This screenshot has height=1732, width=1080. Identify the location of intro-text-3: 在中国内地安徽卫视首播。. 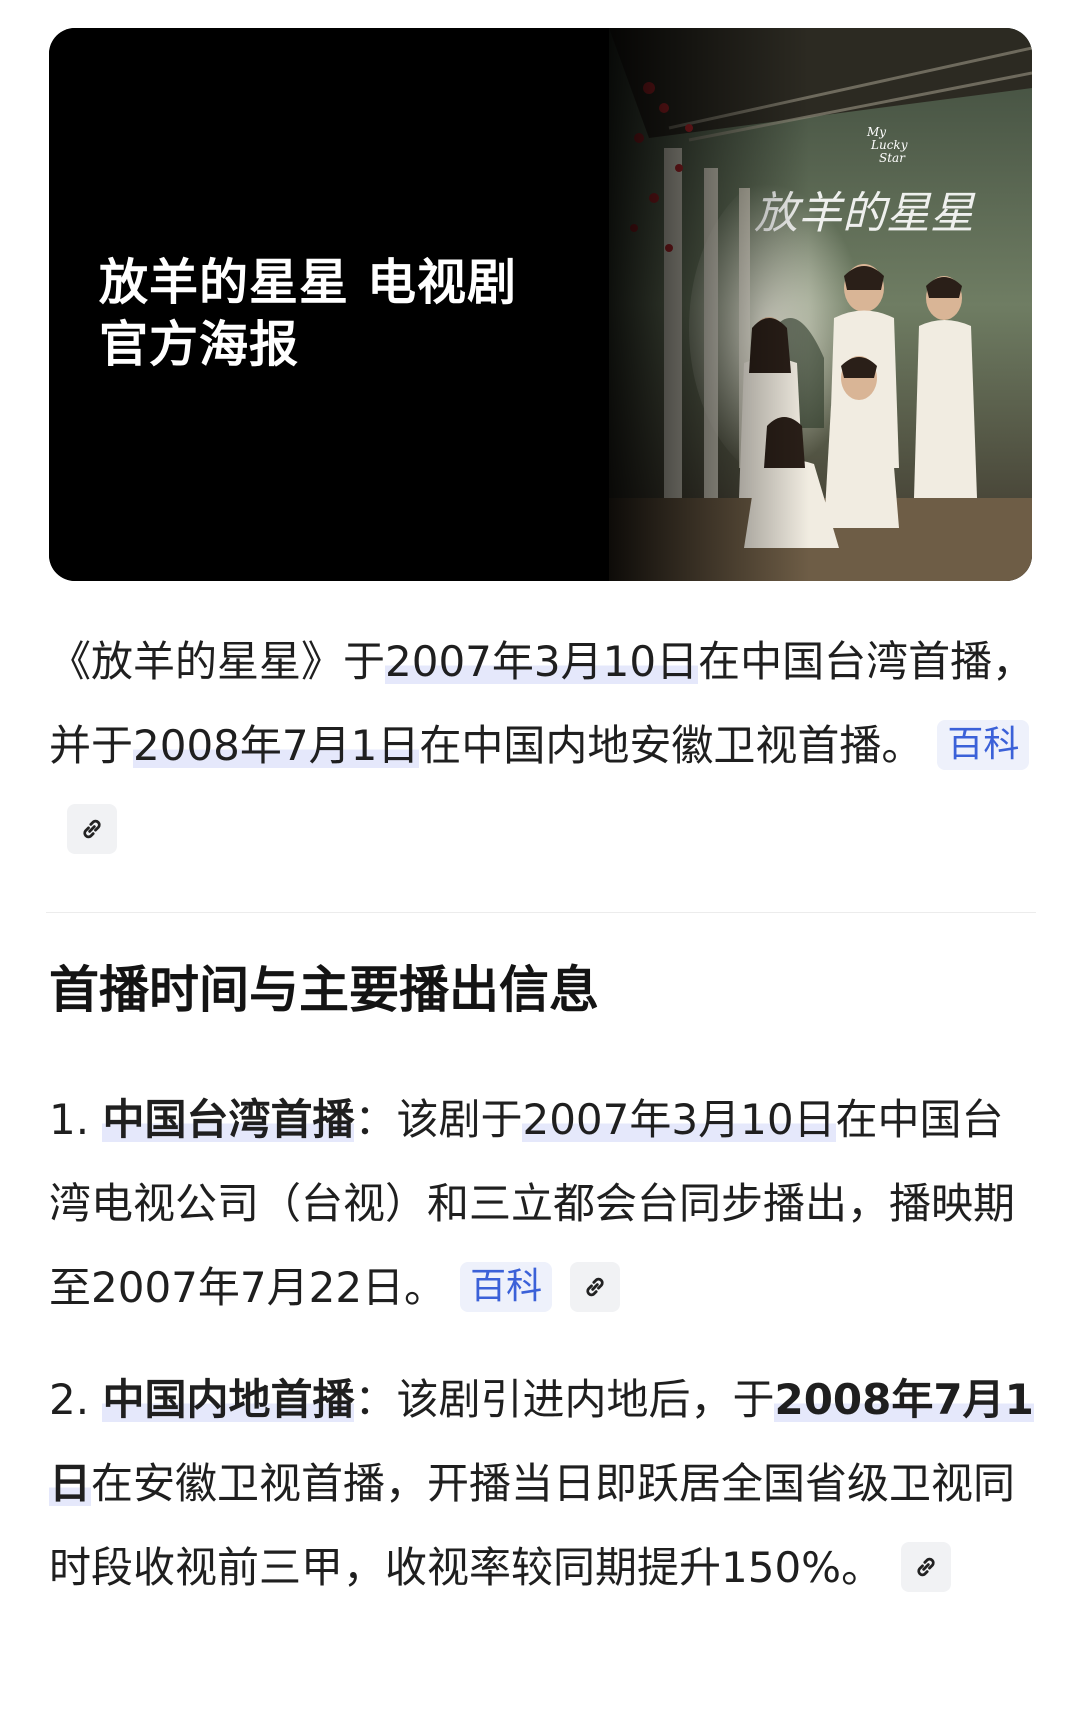
(671, 745).